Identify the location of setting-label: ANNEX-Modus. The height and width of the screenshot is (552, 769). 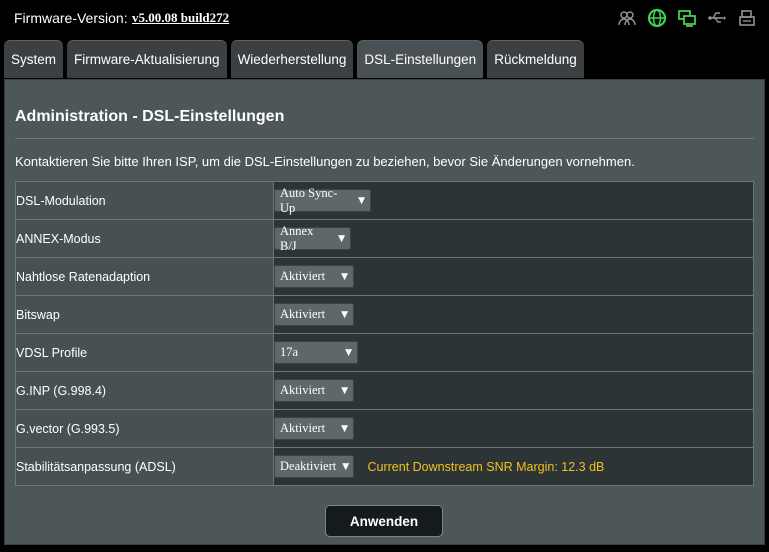
(144, 238).